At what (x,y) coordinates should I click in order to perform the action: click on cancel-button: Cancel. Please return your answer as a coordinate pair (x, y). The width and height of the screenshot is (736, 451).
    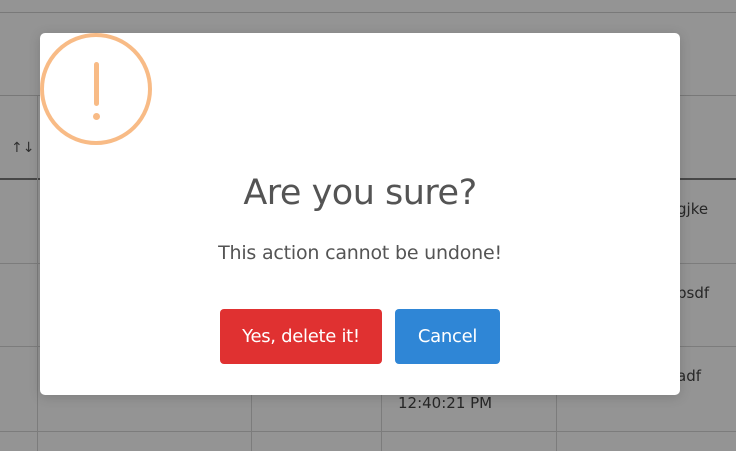
    Looking at the image, I should click on (447, 336).